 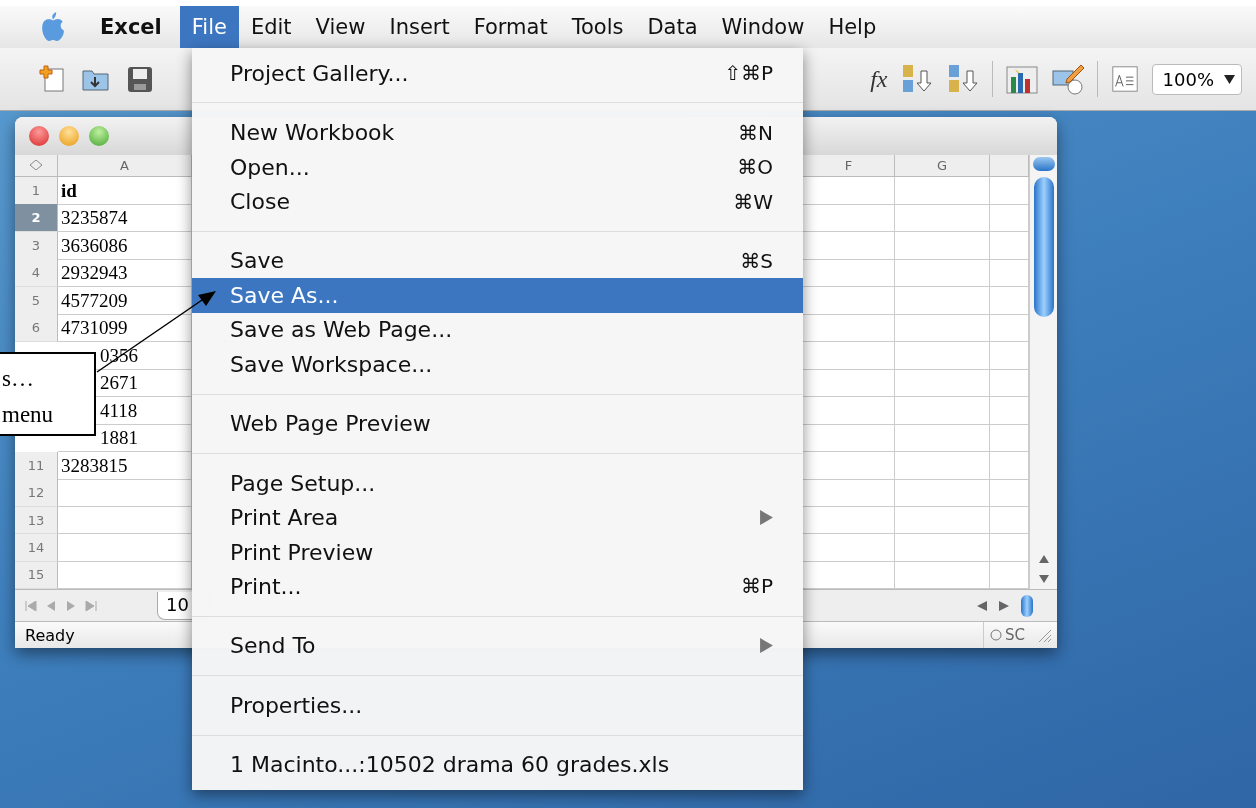 I want to click on menu-item: Print Preview, so click(x=497, y=552).